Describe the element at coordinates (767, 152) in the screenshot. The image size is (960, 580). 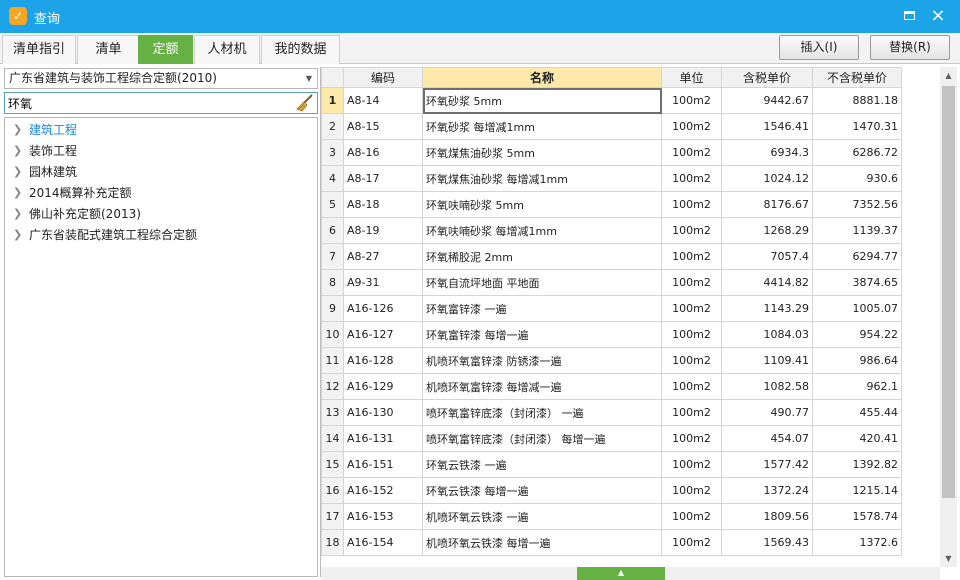
I see `cell-price-tax: 6934.3` at that location.